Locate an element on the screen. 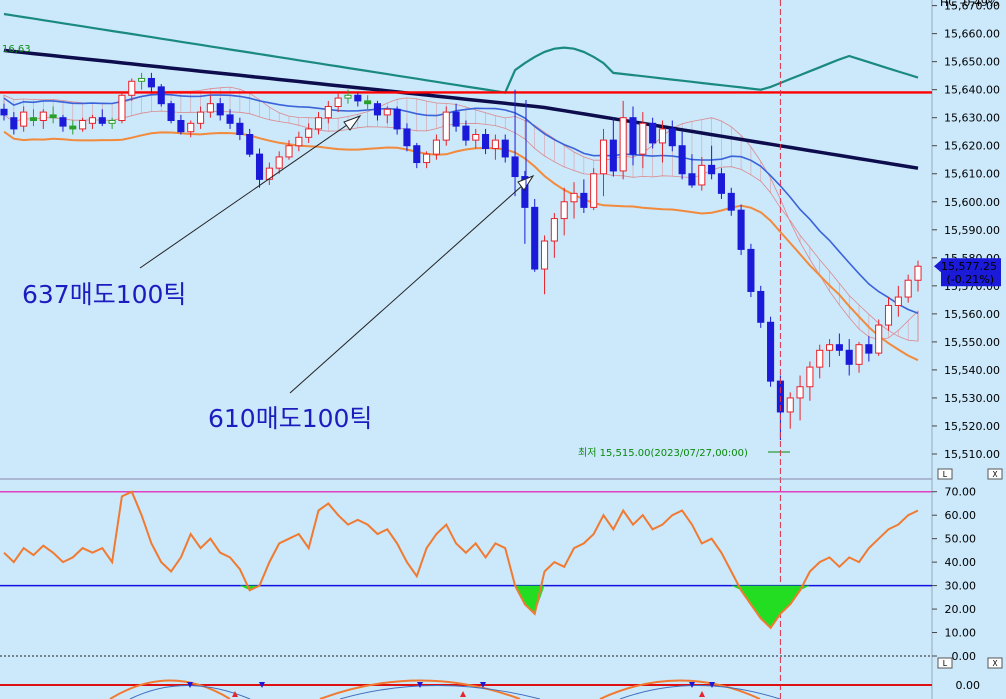 The image size is (1006, 699). current-price-value: 15,577.25 is located at coordinates (969, 266).